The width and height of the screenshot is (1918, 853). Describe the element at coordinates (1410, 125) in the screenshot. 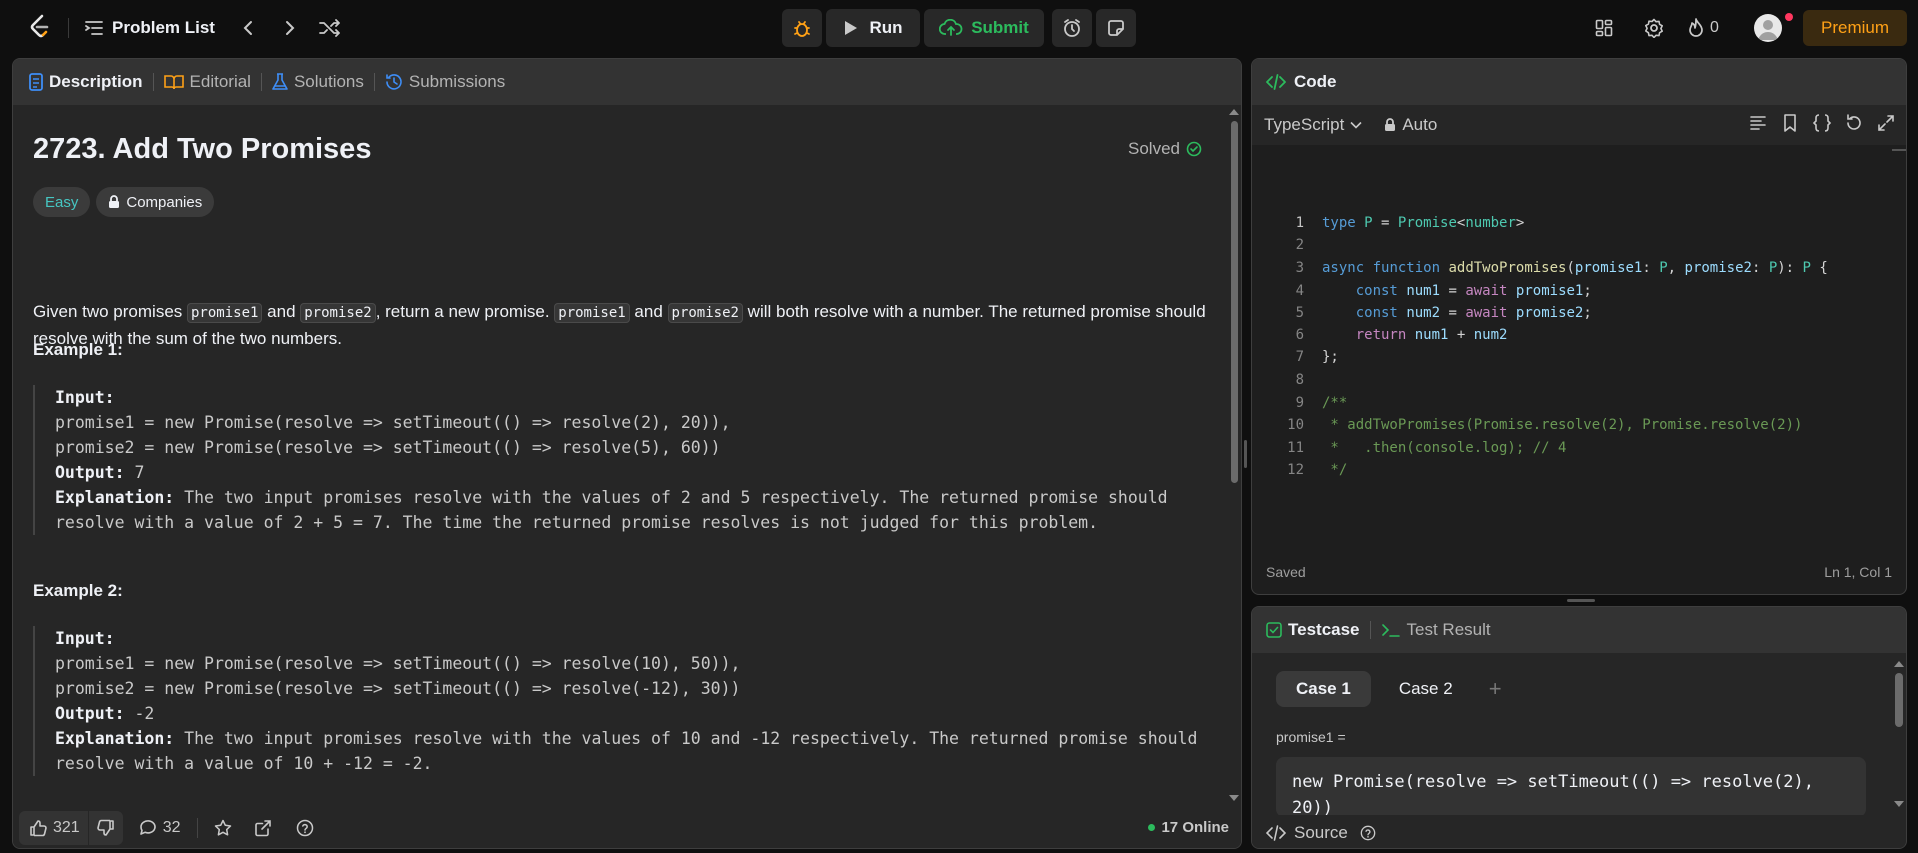

I see `auto-mode-toggle: Auto` at that location.